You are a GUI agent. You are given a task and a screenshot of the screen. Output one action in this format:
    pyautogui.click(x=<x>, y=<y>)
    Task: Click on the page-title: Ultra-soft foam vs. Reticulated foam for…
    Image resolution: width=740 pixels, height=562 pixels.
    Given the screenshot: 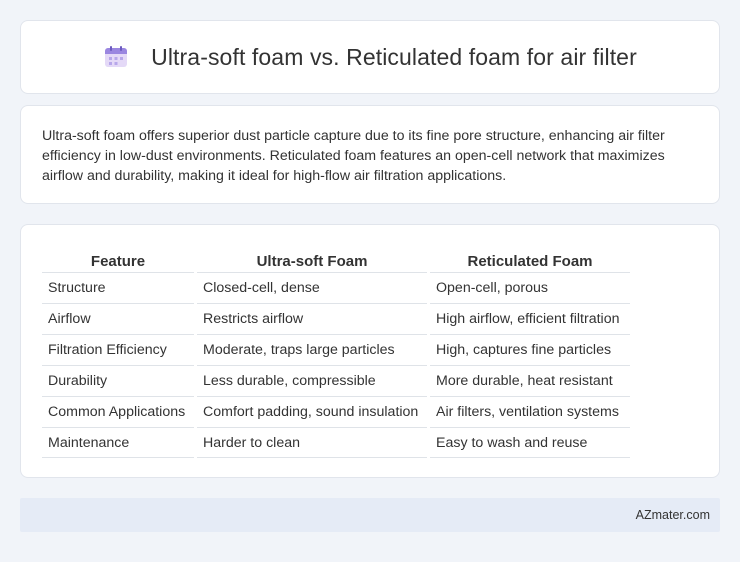 What is the action you would take?
    pyautogui.click(x=394, y=56)
    